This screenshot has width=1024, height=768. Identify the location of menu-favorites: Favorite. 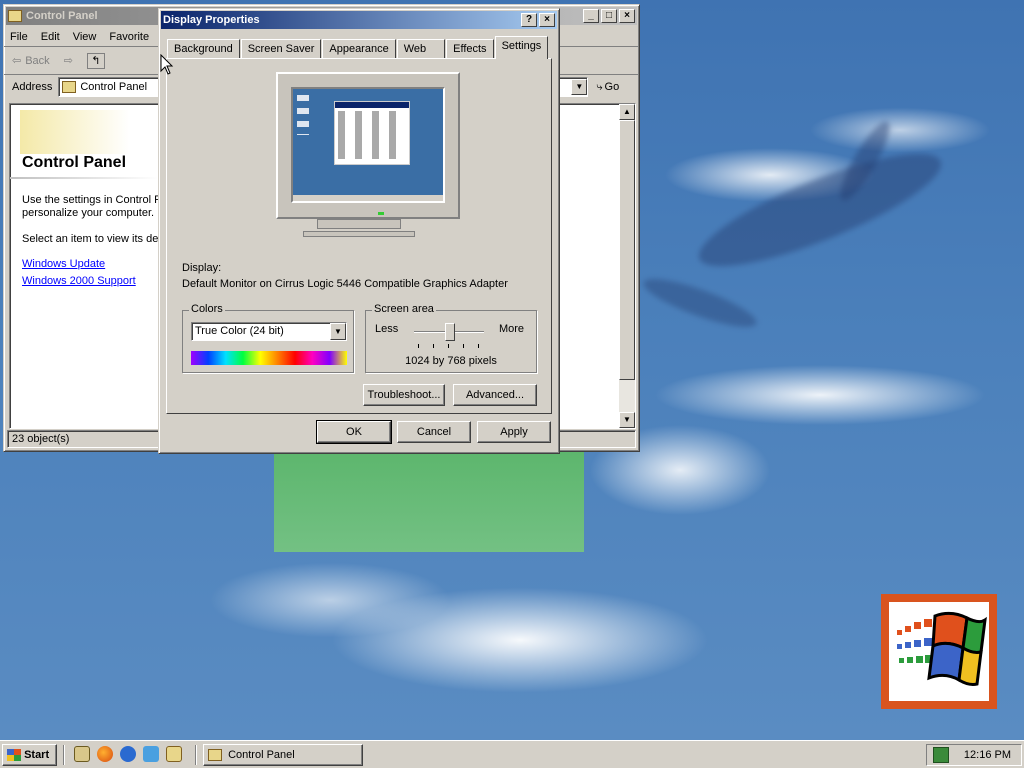
(129, 37).